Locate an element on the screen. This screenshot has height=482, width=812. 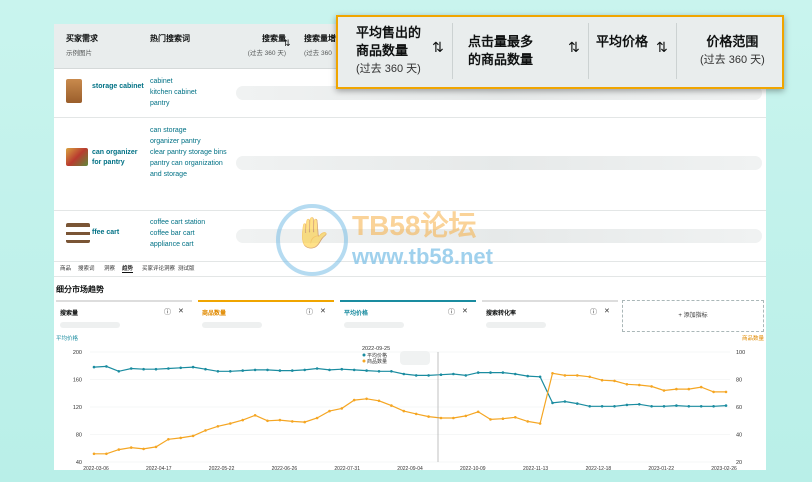
header-label: 搜索量增 is located at coordinates (320, 38).